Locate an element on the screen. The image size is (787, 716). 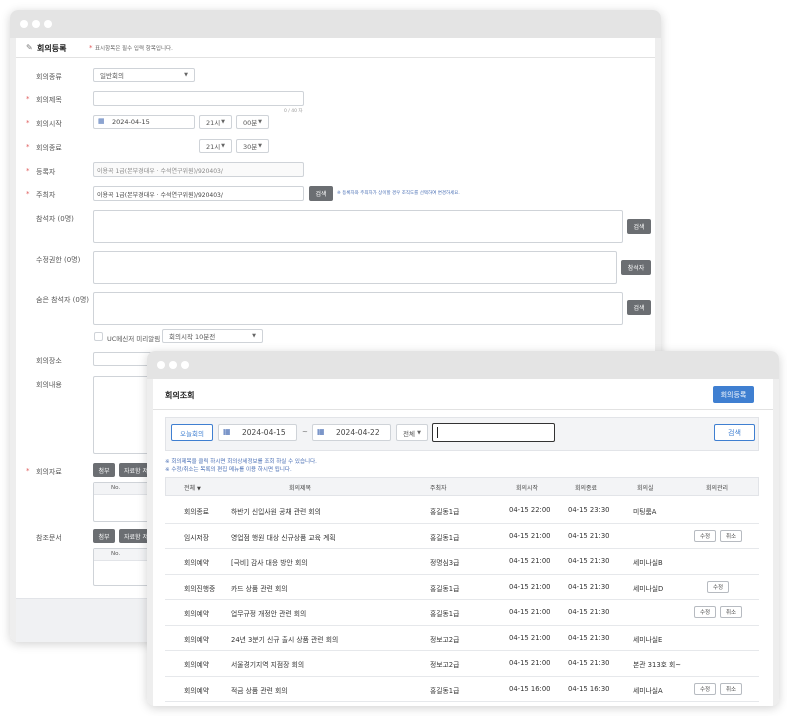
filter-value: 전체 is located at coordinates (409, 433).